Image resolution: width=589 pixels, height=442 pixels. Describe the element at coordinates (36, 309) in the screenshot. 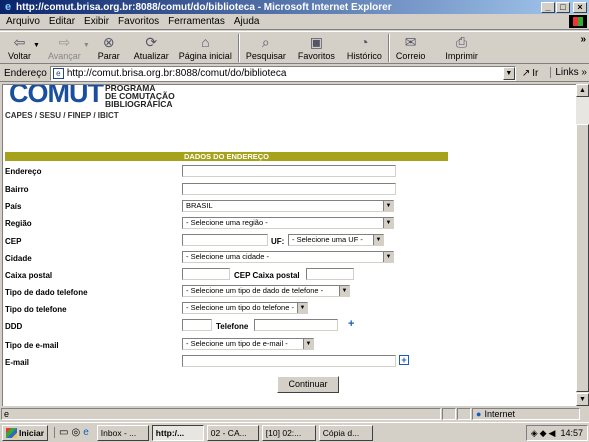

I see `tipo-telefone-label: Tipo do telefone` at that location.